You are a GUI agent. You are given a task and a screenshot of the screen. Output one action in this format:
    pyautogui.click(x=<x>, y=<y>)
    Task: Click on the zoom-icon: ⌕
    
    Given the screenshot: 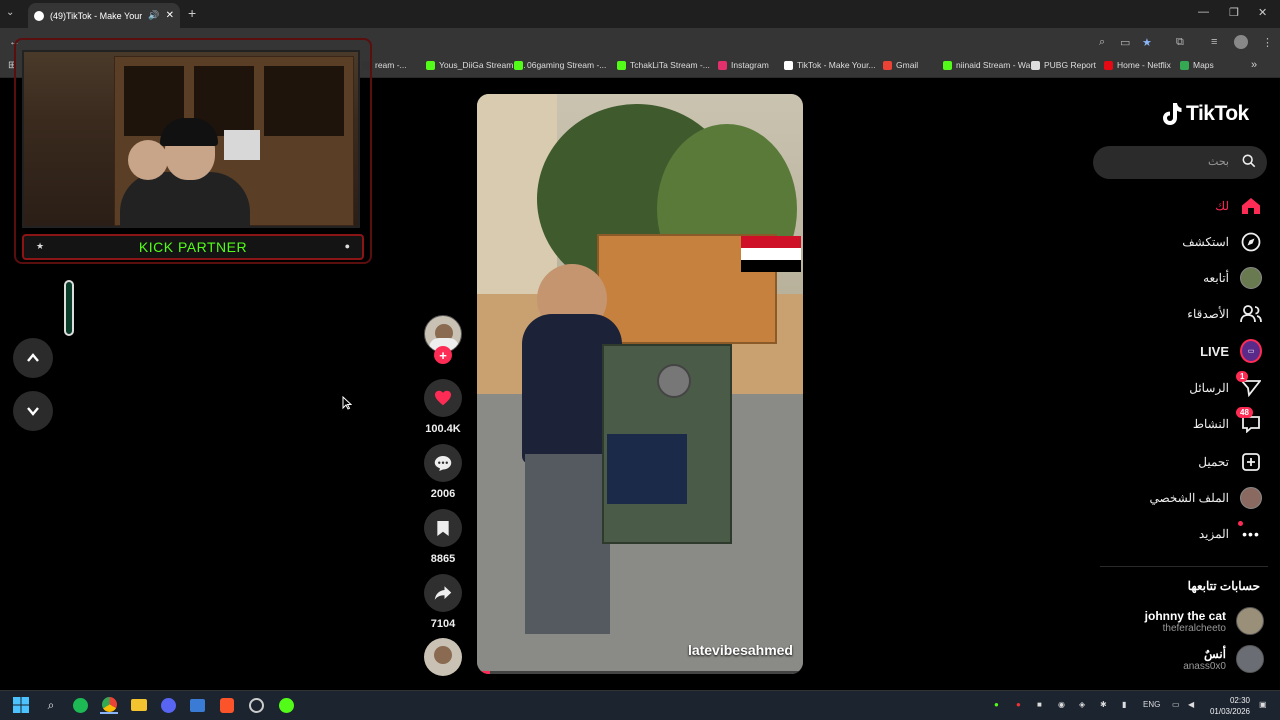 What is the action you would take?
    pyautogui.click(x=1102, y=42)
    